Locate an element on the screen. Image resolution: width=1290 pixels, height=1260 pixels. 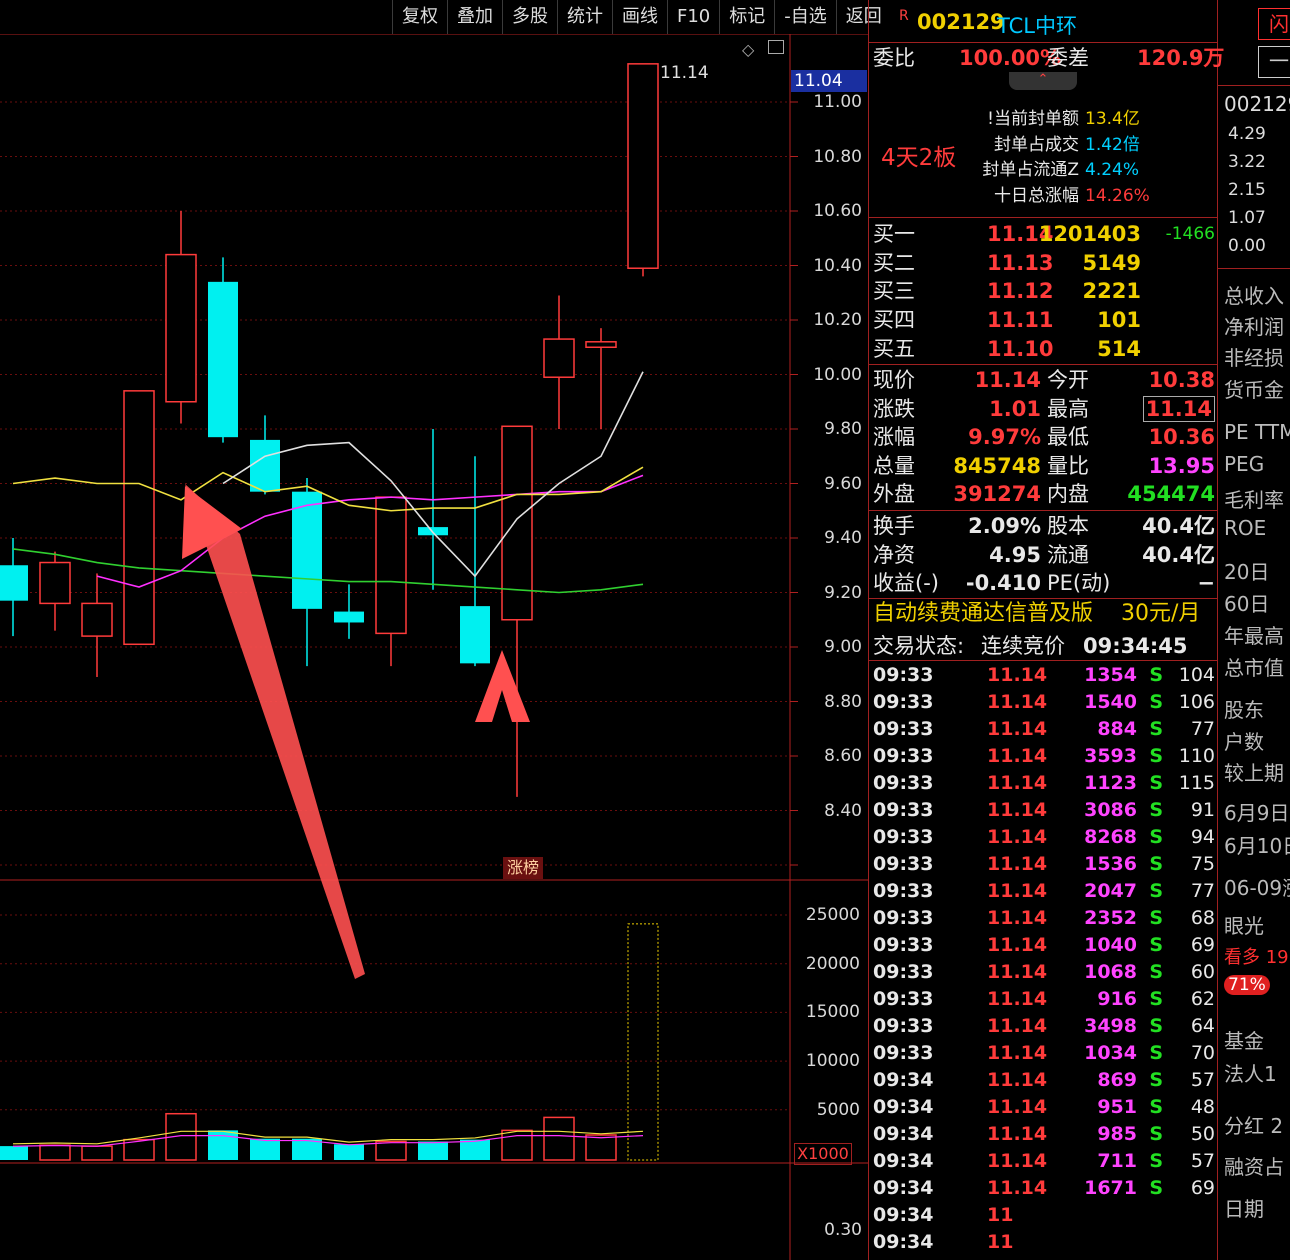
stock-code: 002129 is located at coordinates (961, 22).